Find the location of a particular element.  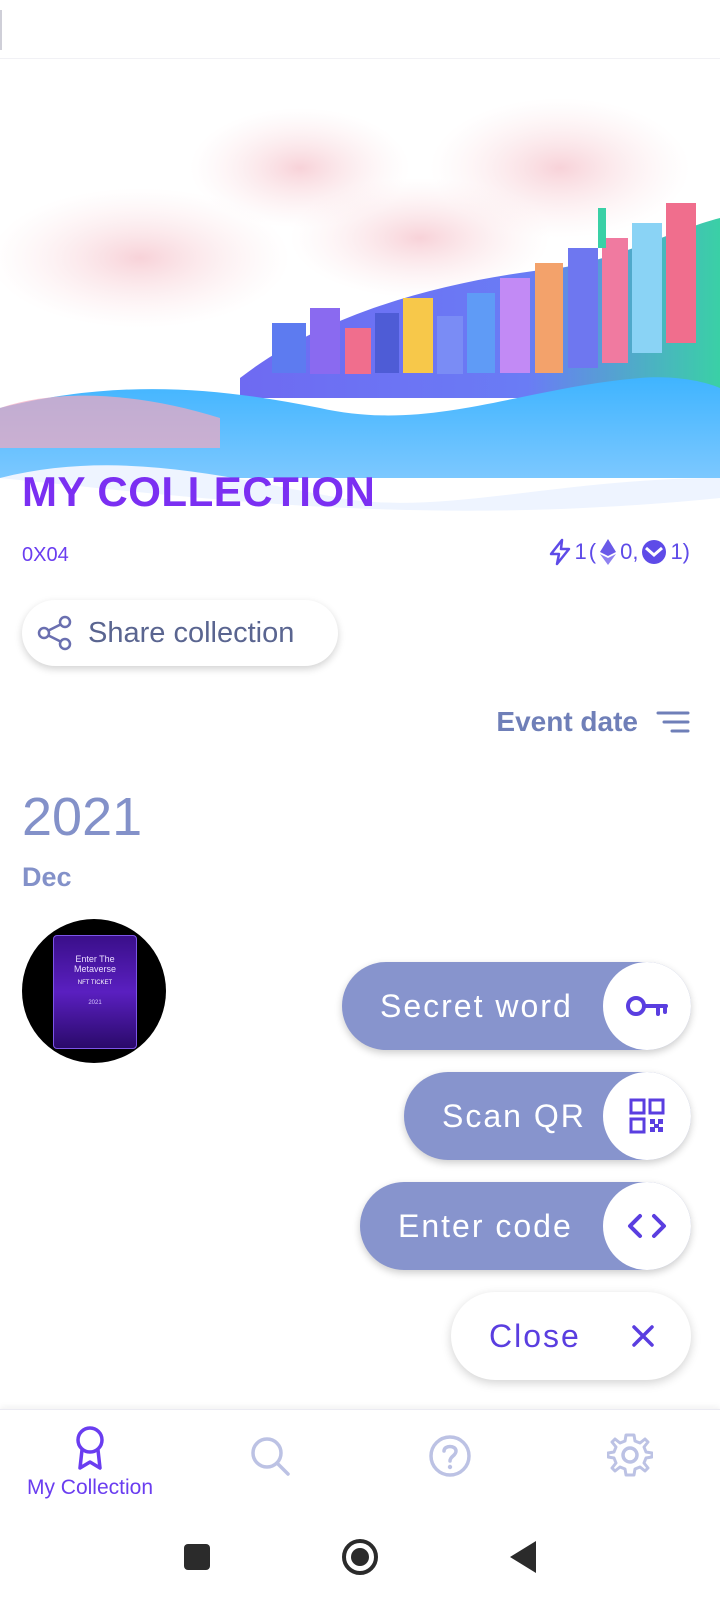

stats-total: 1 is located at coordinates (580, 551).